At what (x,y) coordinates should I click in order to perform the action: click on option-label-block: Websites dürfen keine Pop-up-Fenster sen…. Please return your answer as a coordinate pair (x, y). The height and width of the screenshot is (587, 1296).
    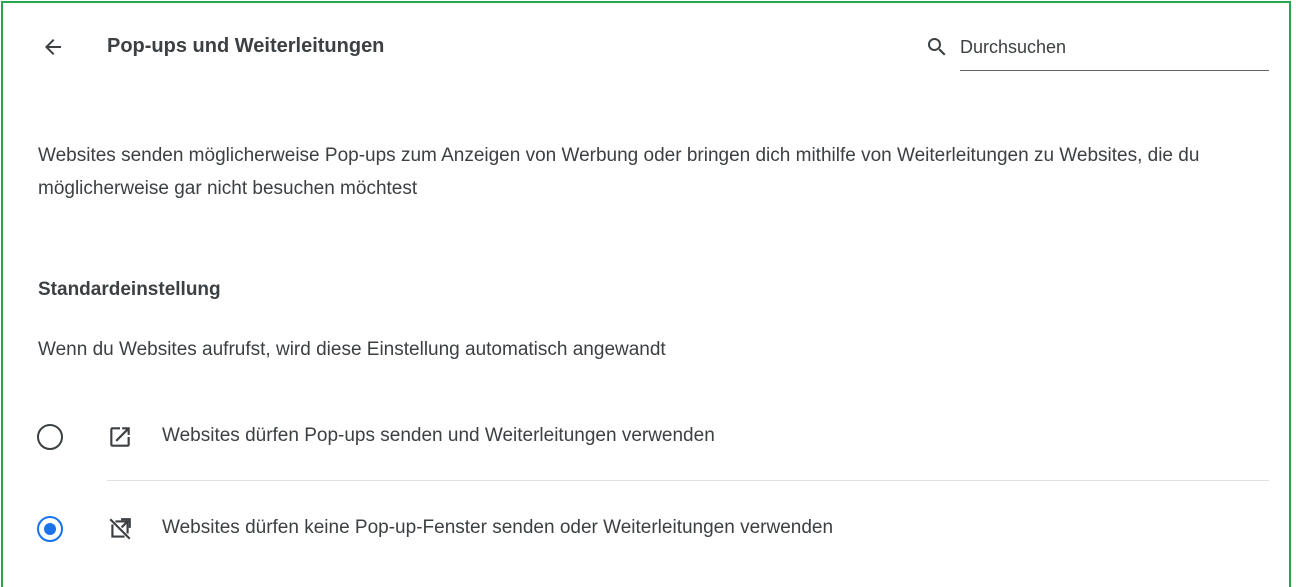
    Looking at the image, I should click on (498, 527).